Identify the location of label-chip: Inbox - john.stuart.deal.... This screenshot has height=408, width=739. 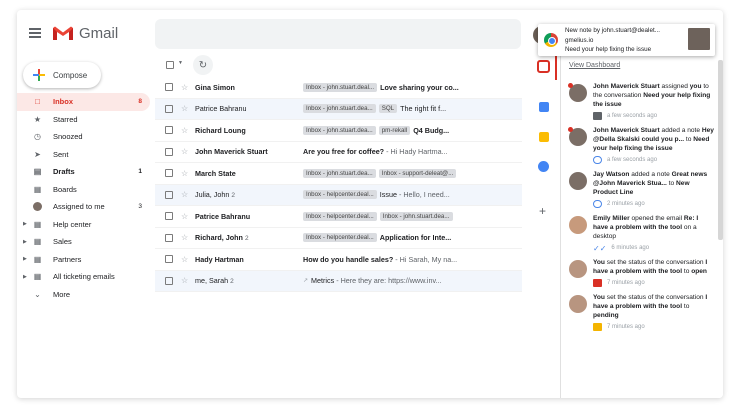
(340, 87).